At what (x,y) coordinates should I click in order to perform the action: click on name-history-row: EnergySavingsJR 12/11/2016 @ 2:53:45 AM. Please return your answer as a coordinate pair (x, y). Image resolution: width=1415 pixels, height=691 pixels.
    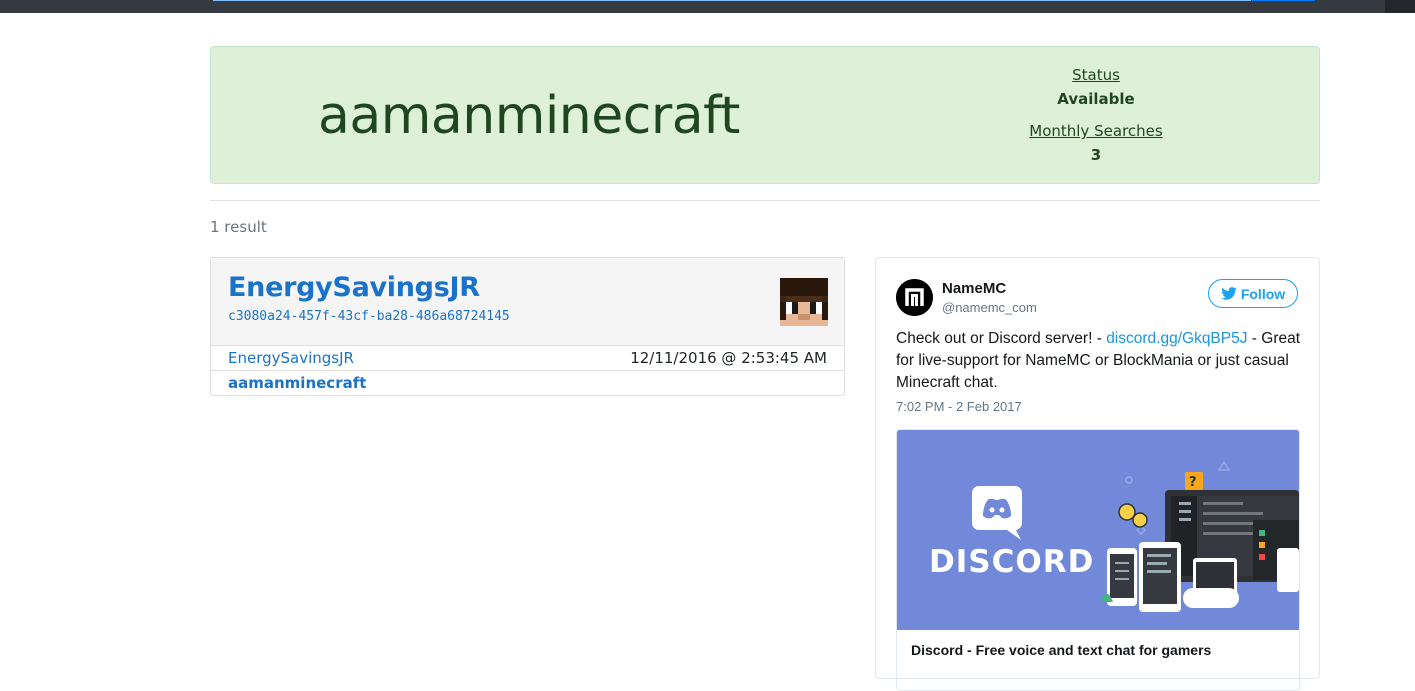
    Looking at the image, I should click on (527, 358).